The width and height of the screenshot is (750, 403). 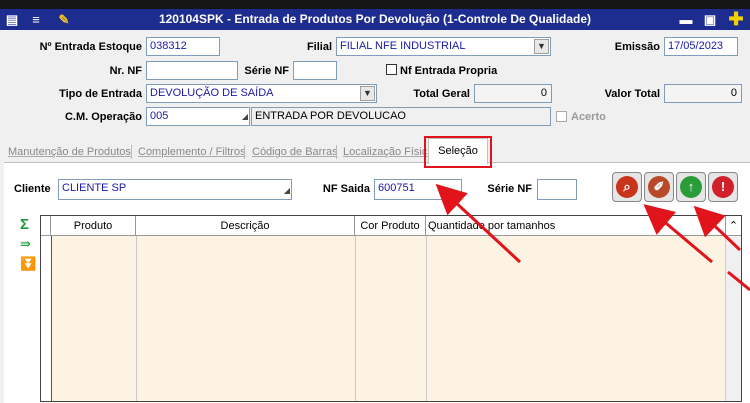 What do you see at coordinates (738, 281) in the screenshot?
I see `arrow-tail` at bounding box center [738, 281].